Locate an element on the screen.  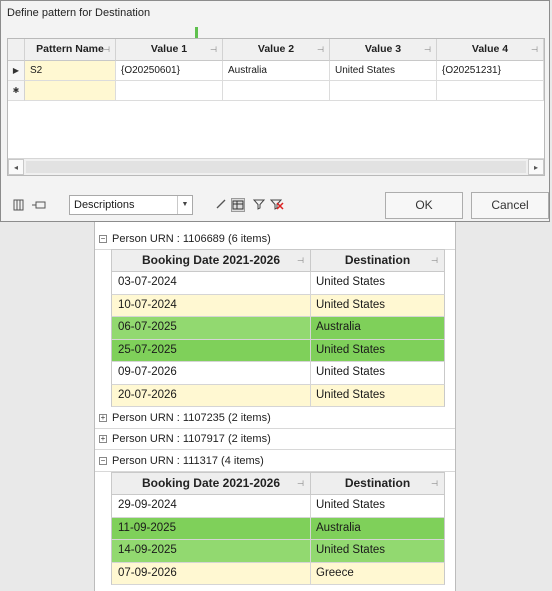
table-row: 09-07-2026 United States is located at coordinates (278, 373).